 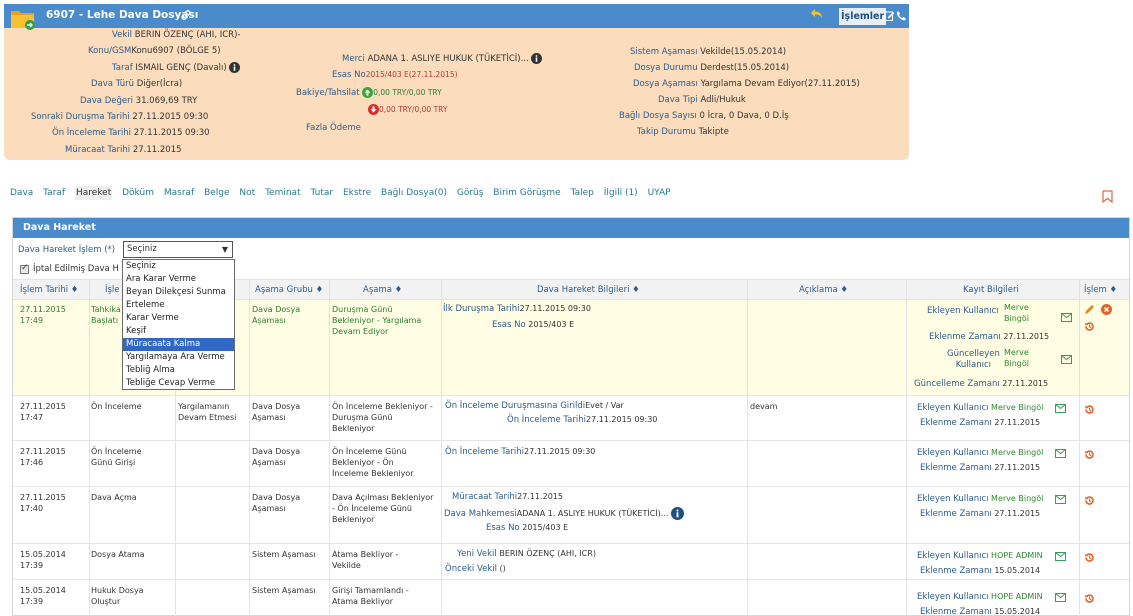 What do you see at coordinates (178, 383) in the screenshot?
I see `option-teblige-cevap-verme: Tebliğe Cevap Verme` at bounding box center [178, 383].